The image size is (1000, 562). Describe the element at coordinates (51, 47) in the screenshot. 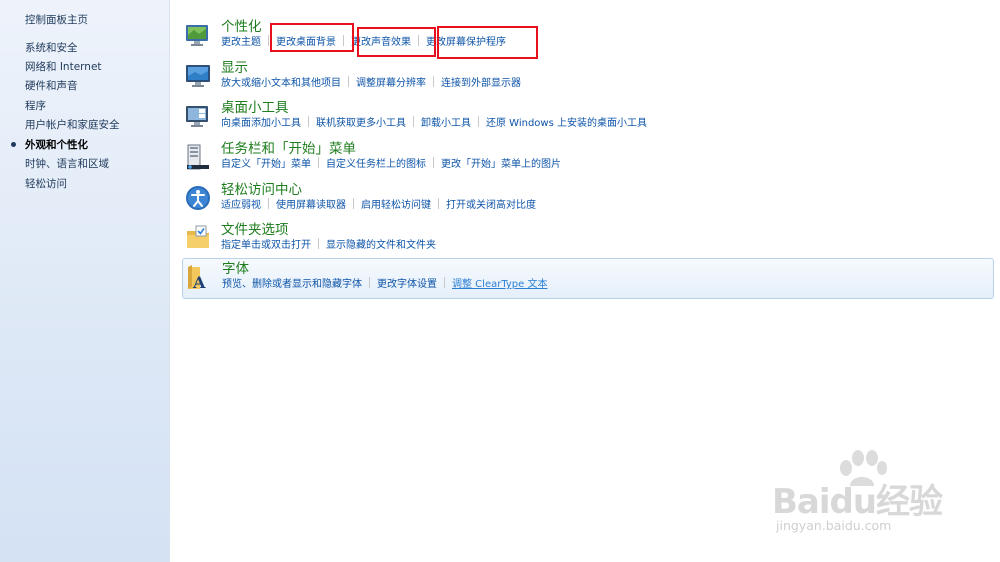

I see `sidebar-item-system-security: 系统和安全` at that location.